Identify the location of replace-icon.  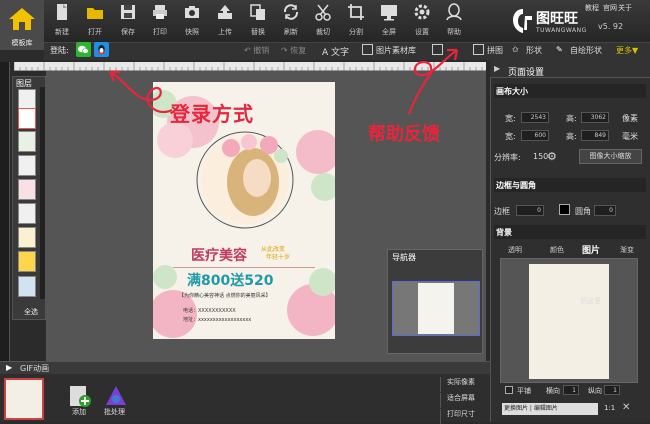
(257, 12).